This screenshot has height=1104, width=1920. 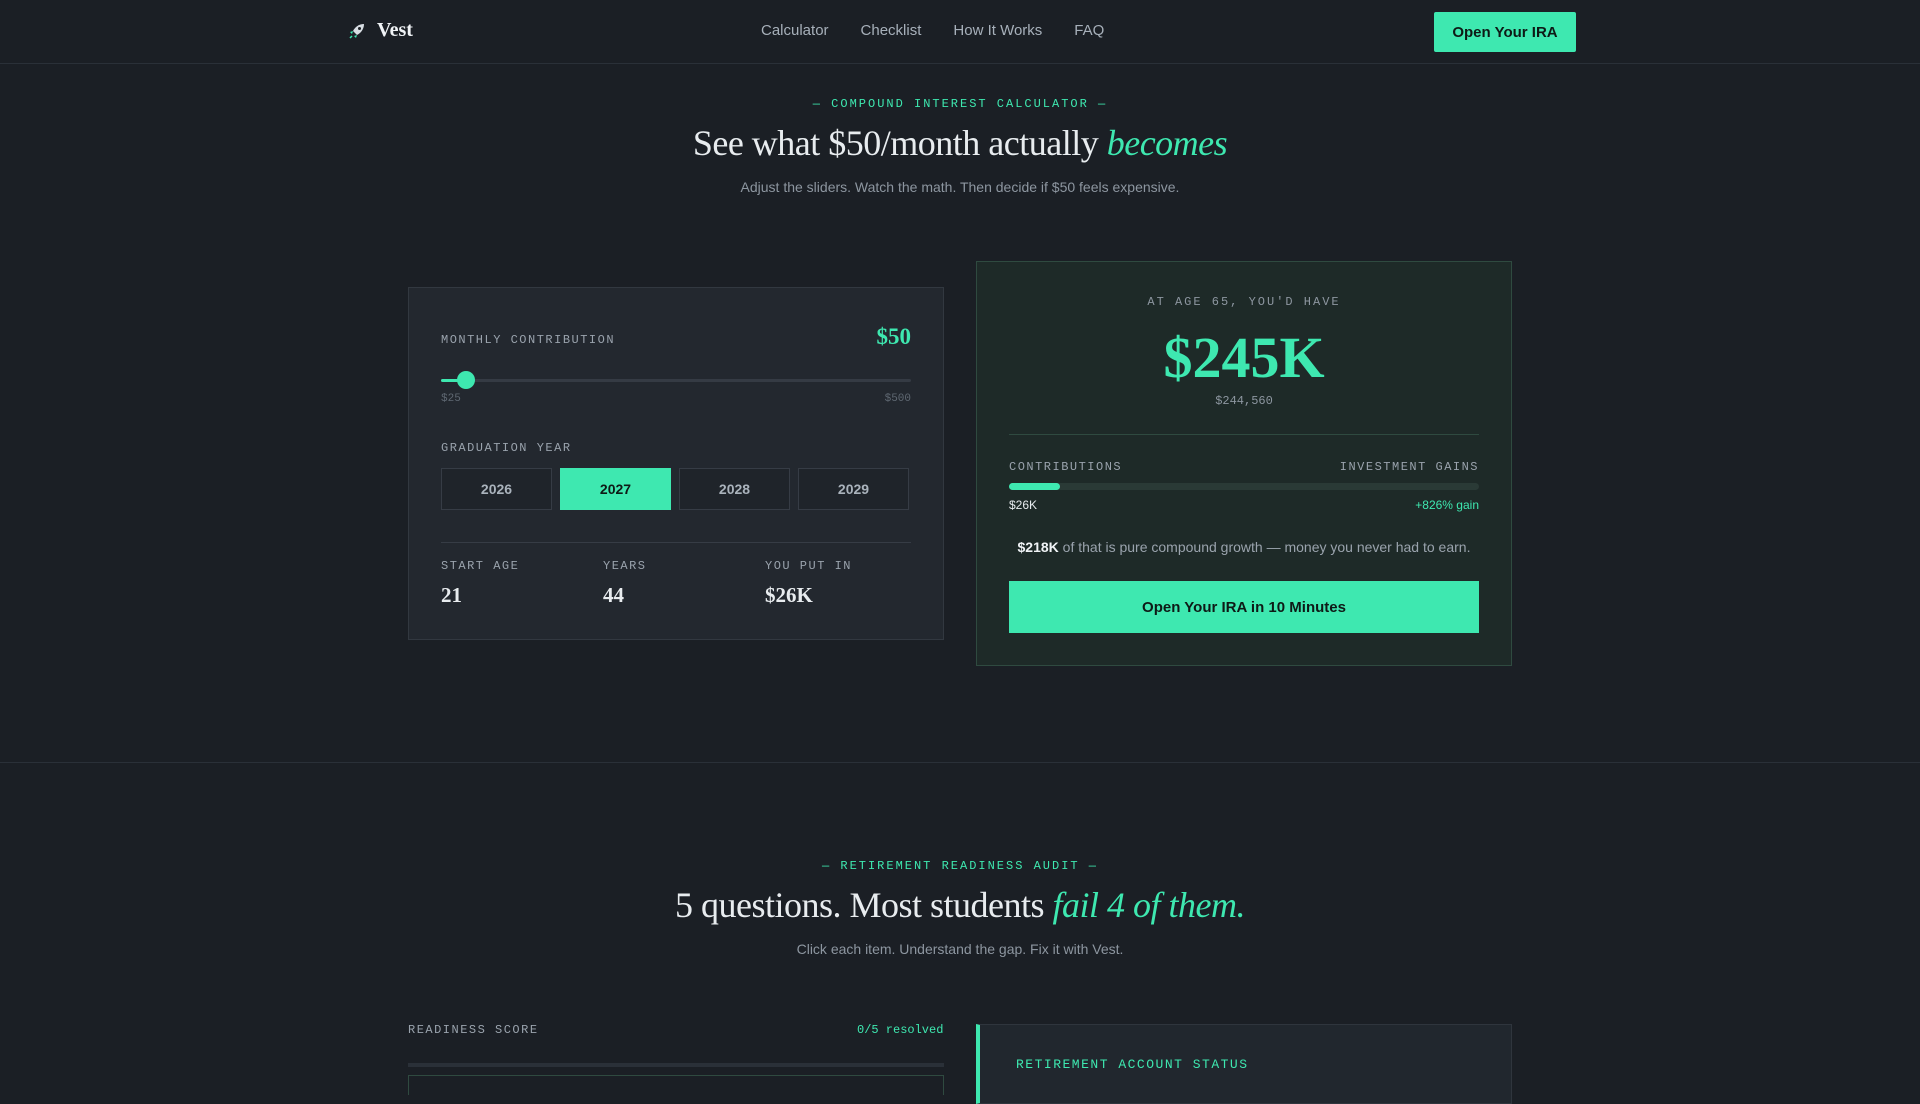 What do you see at coordinates (1244, 302) in the screenshot?
I see `result-eyebrow: AT AGE 65, YOU'D HAVE` at bounding box center [1244, 302].